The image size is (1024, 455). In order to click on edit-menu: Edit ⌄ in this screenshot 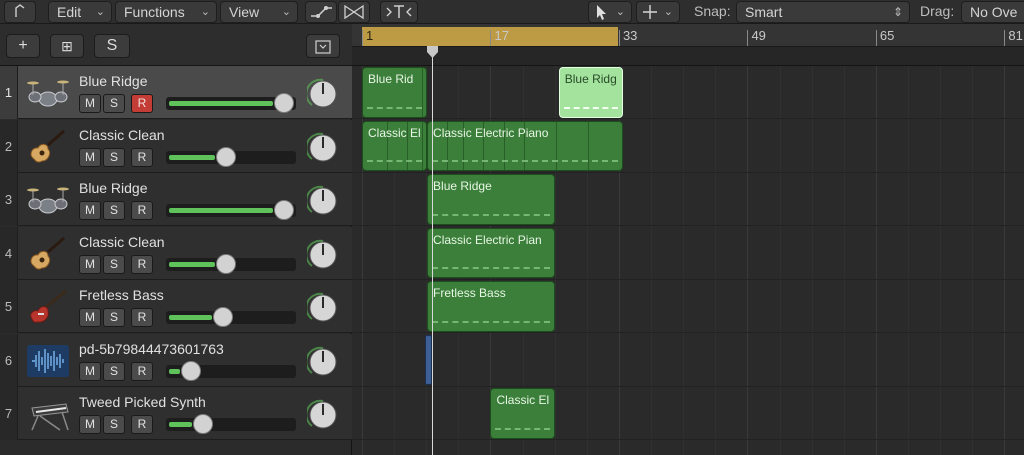, I will do `click(80, 12)`.